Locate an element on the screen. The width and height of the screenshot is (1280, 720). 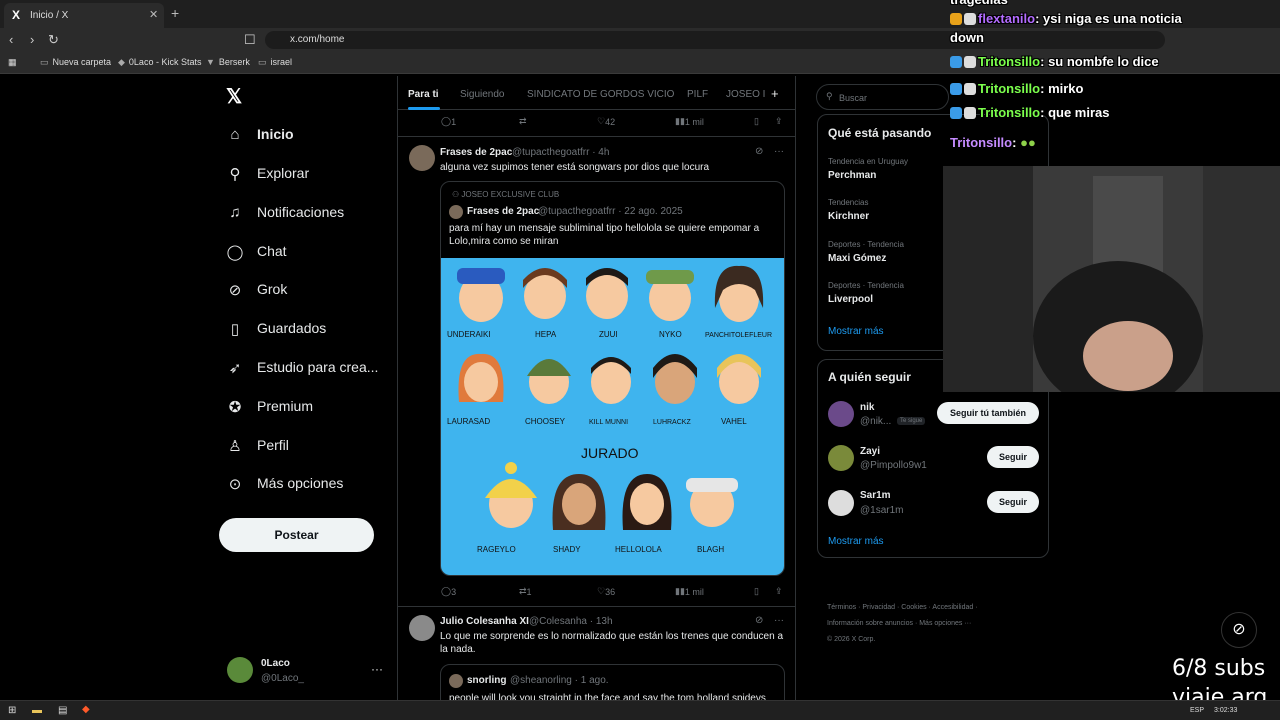
language-indicator: ESP is located at coordinates (1197, 710).